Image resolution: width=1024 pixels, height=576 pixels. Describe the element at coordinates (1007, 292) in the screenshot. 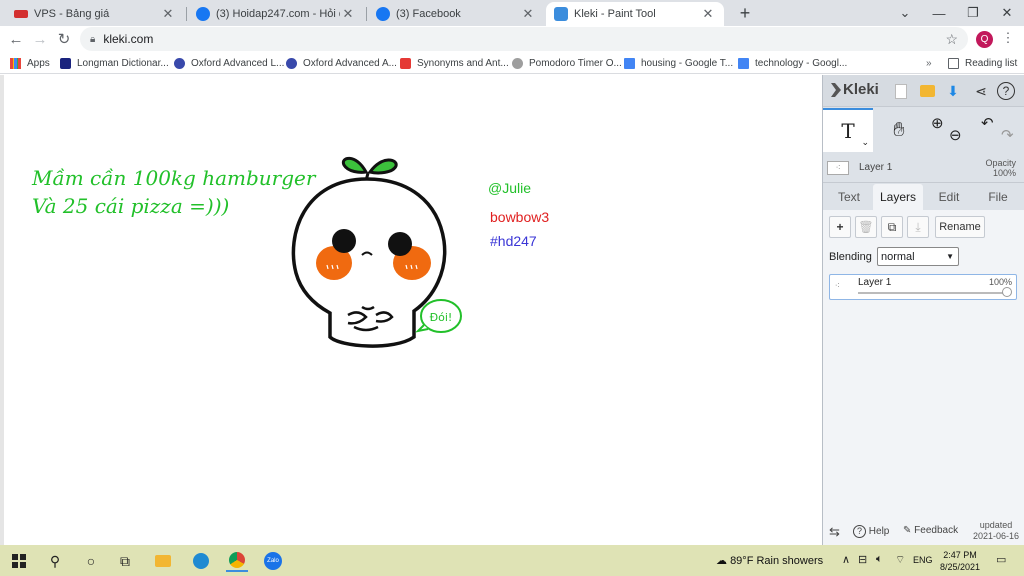

I see `layer-opacity-slider-handle` at that location.